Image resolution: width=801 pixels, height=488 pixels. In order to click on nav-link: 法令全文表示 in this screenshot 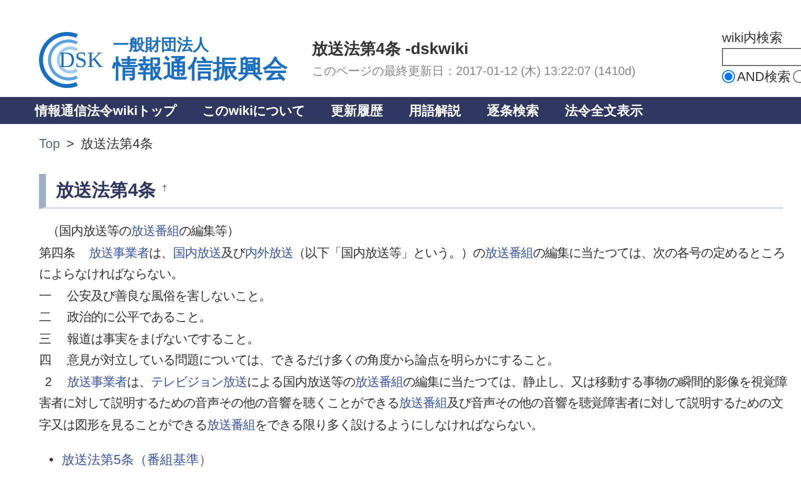, I will do `click(604, 110)`.